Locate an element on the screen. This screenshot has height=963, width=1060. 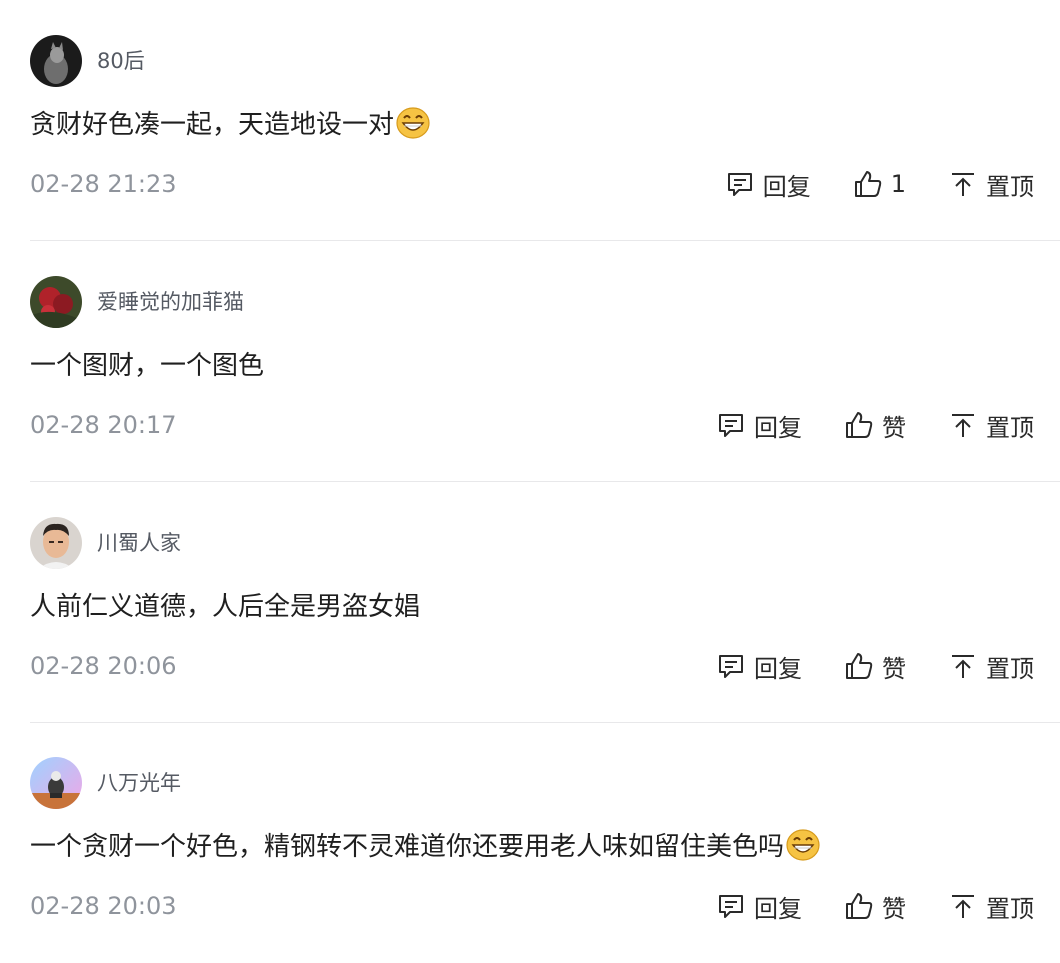
timestamp: 02-28 20:06 is located at coordinates (103, 666).